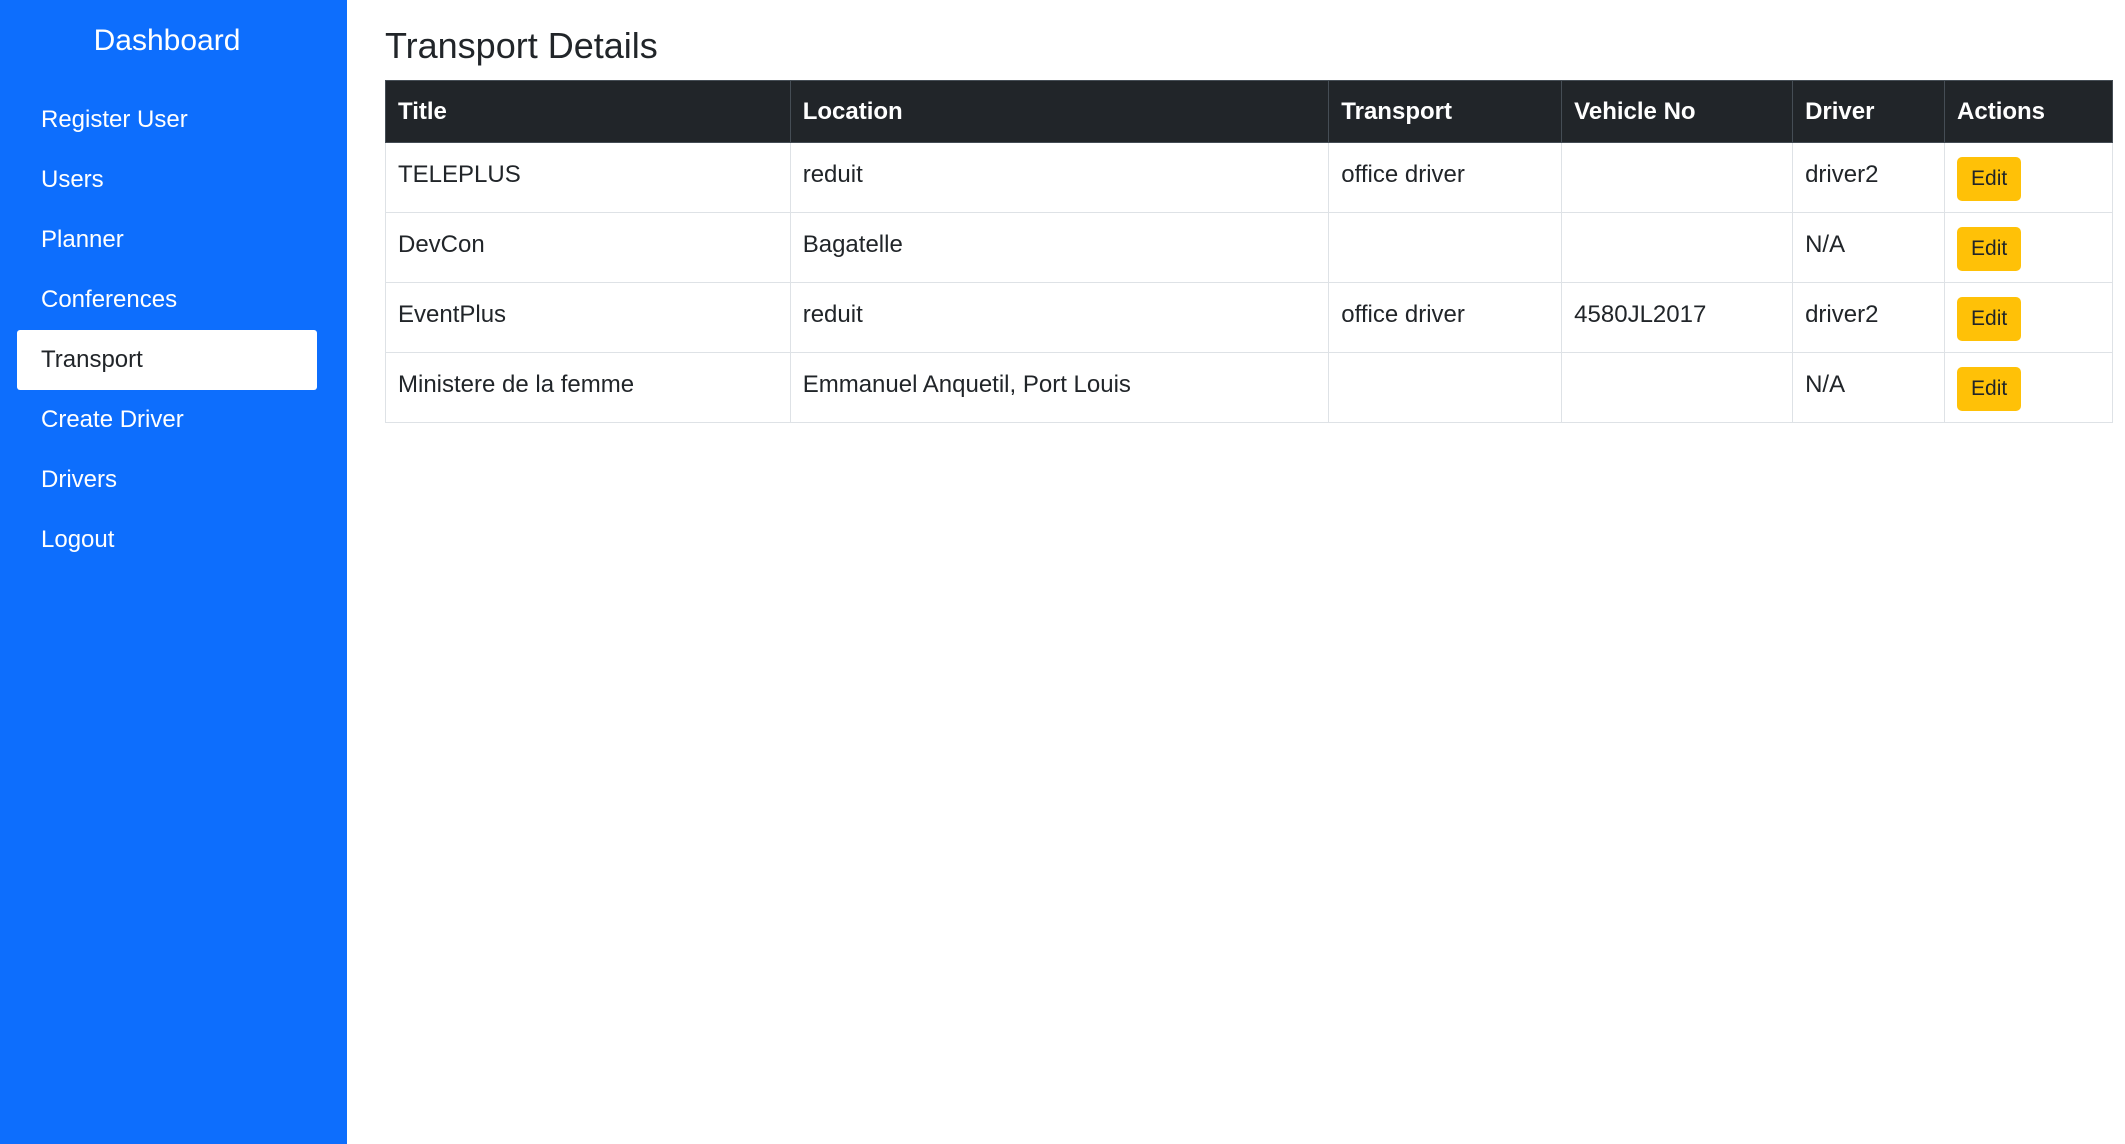 This screenshot has height=1144, width=2125. Describe the element at coordinates (167, 360) in the screenshot. I see `sidebar-item-transport: Transport` at that location.